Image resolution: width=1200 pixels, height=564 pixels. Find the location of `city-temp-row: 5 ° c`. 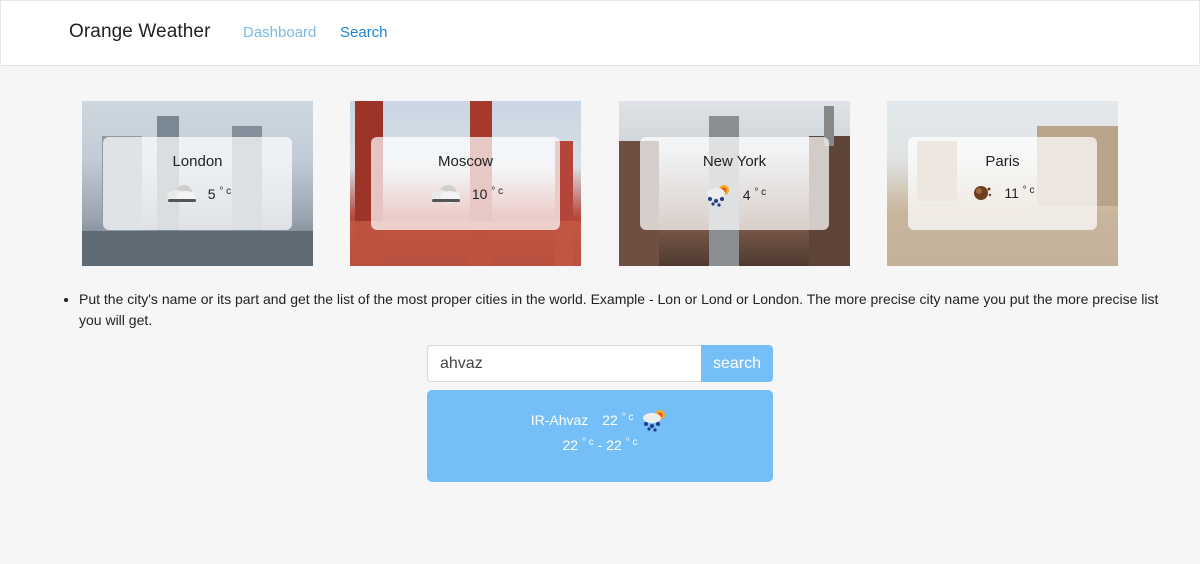

city-temp-row: 5 ° c is located at coordinates (197, 195).